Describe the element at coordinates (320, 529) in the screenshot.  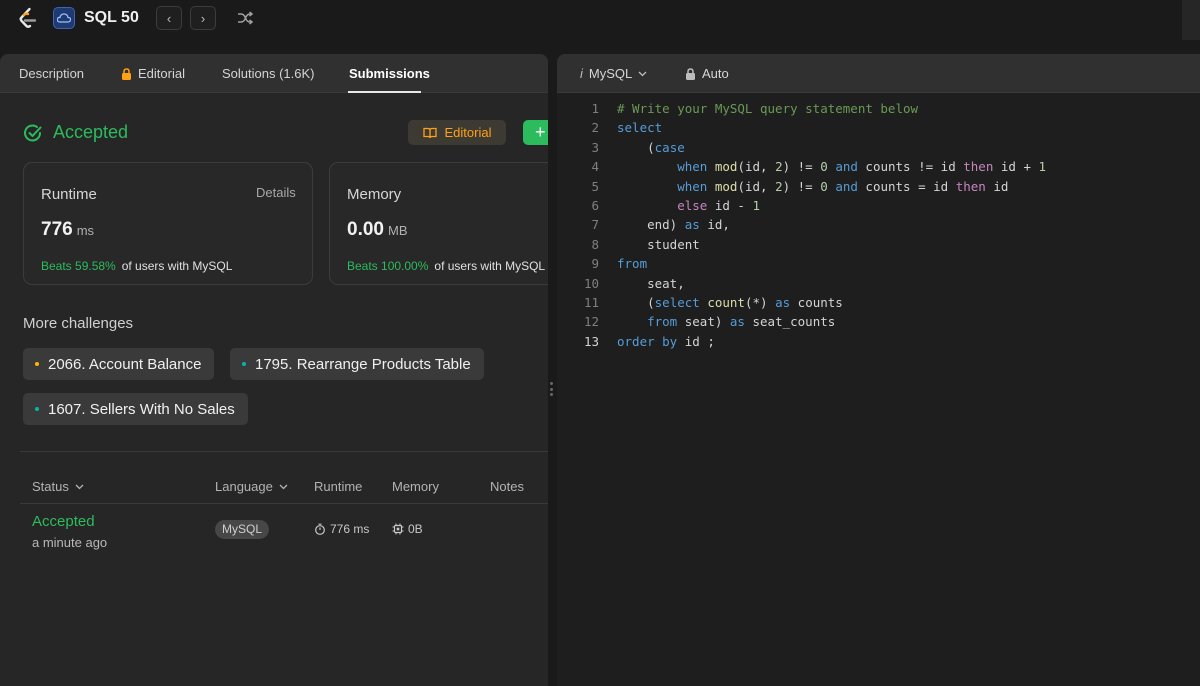
I see `stopwatch-icon` at that location.